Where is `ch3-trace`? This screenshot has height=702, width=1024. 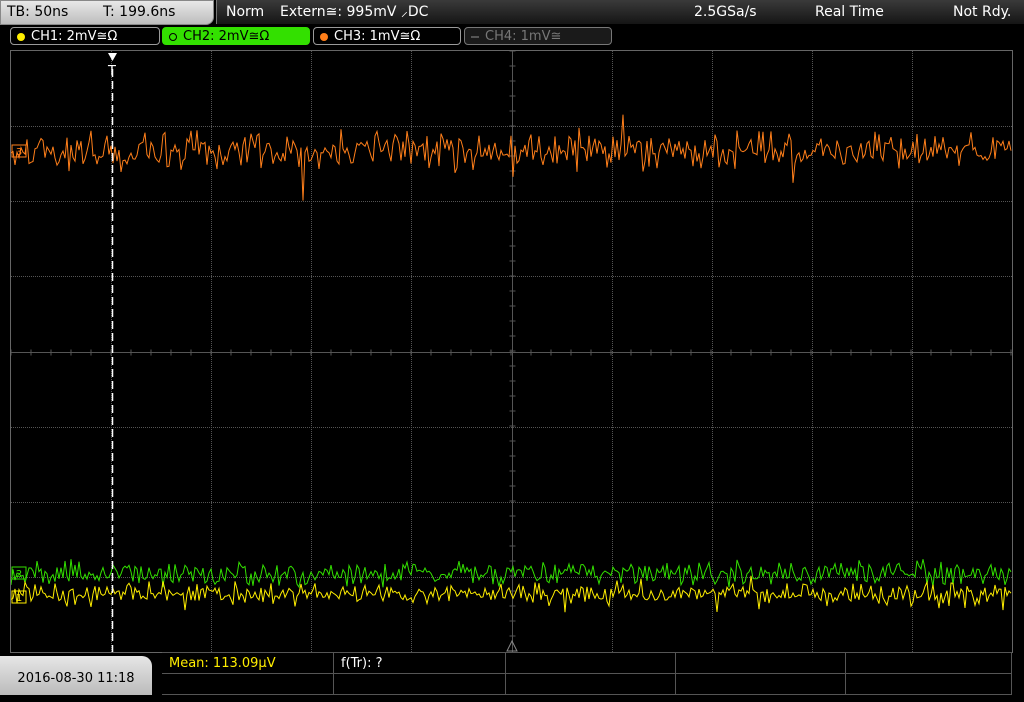 ch3-trace is located at coordinates (511, 157).